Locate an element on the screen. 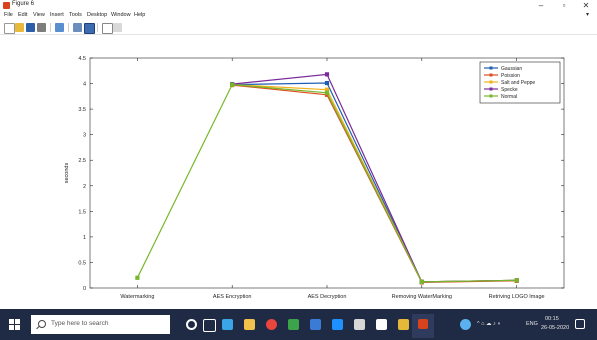  language-indicator: ENG is located at coordinates (532, 324).